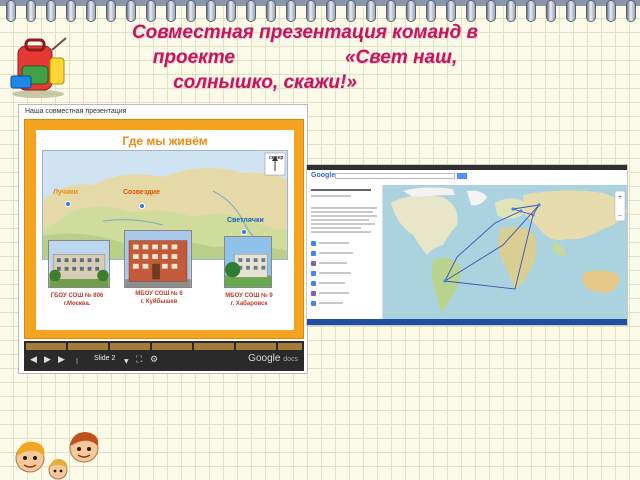  Describe the element at coordinates (38, 67) in the screenshot. I see `backpack-icon` at that location.